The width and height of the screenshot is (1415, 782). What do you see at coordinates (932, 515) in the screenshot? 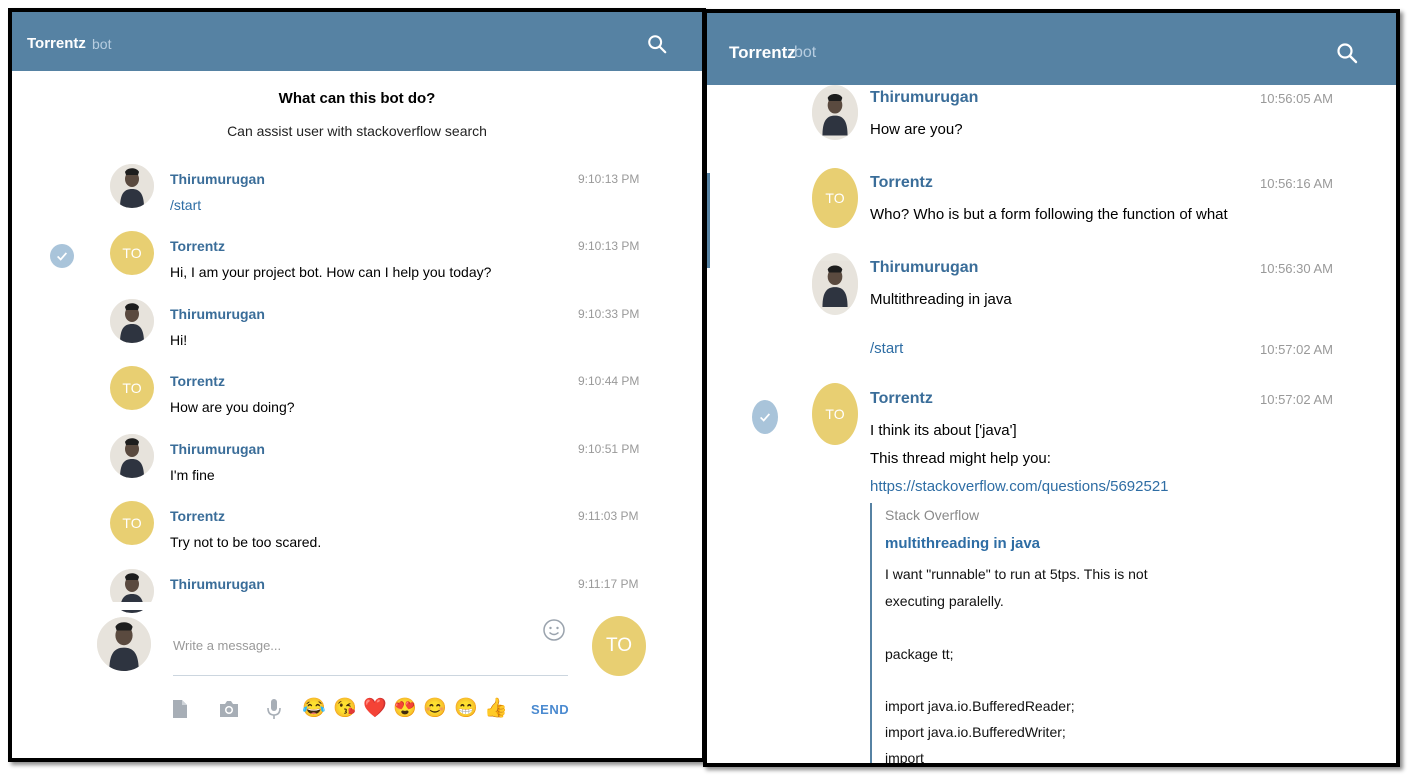
I see `preview-site-name: Stack Overflow` at bounding box center [932, 515].